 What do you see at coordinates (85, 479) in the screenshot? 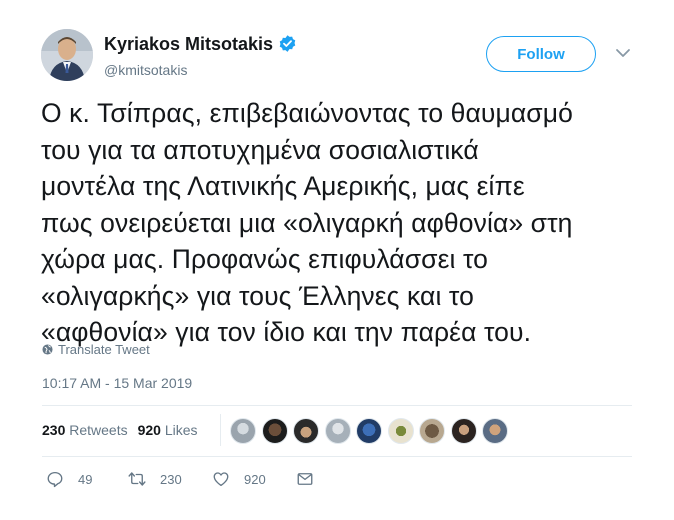
I see `reply-count: 49` at bounding box center [85, 479].